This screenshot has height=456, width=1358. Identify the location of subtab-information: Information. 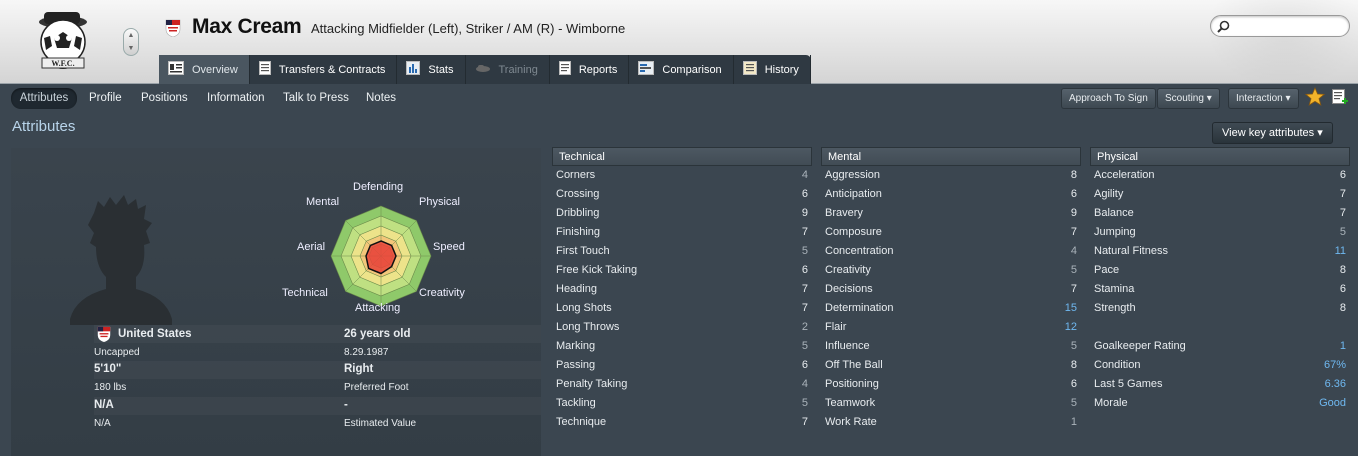
(236, 98).